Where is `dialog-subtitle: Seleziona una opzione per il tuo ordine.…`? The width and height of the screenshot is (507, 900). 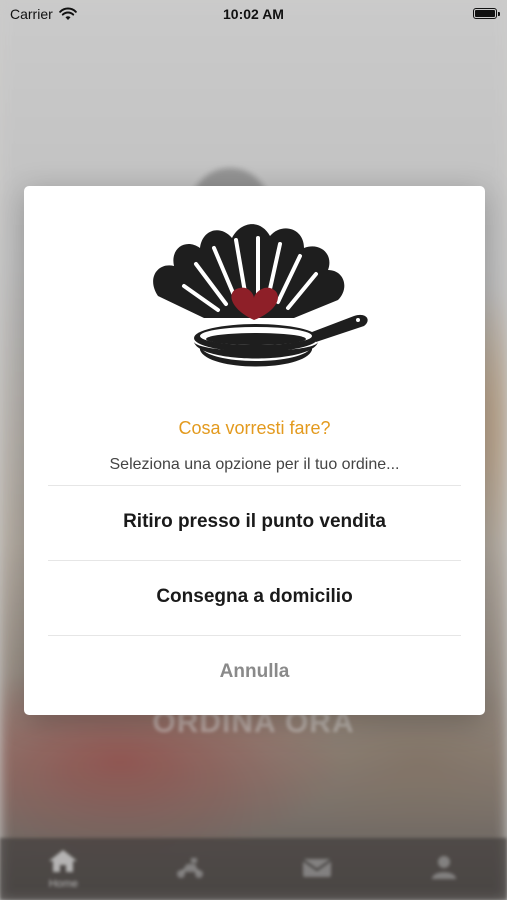
dialog-subtitle: Seleziona una opzione per il tuo ordine.… is located at coordinates (254, 464).